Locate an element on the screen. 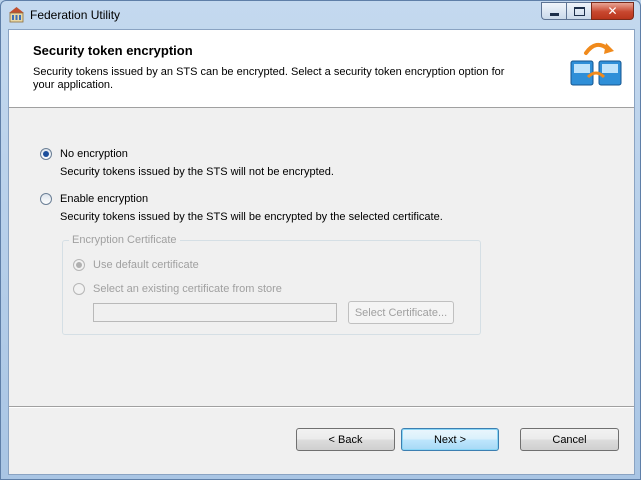 The width and height of the screenshot is (641, 480). enable-encryption-option: Enable encryption is located at coordinates (94, 199).